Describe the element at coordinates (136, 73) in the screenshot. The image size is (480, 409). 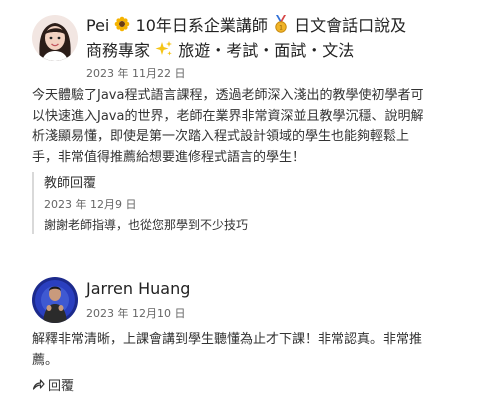
I see `review-date: 2023 年 11月22 日` at that location.